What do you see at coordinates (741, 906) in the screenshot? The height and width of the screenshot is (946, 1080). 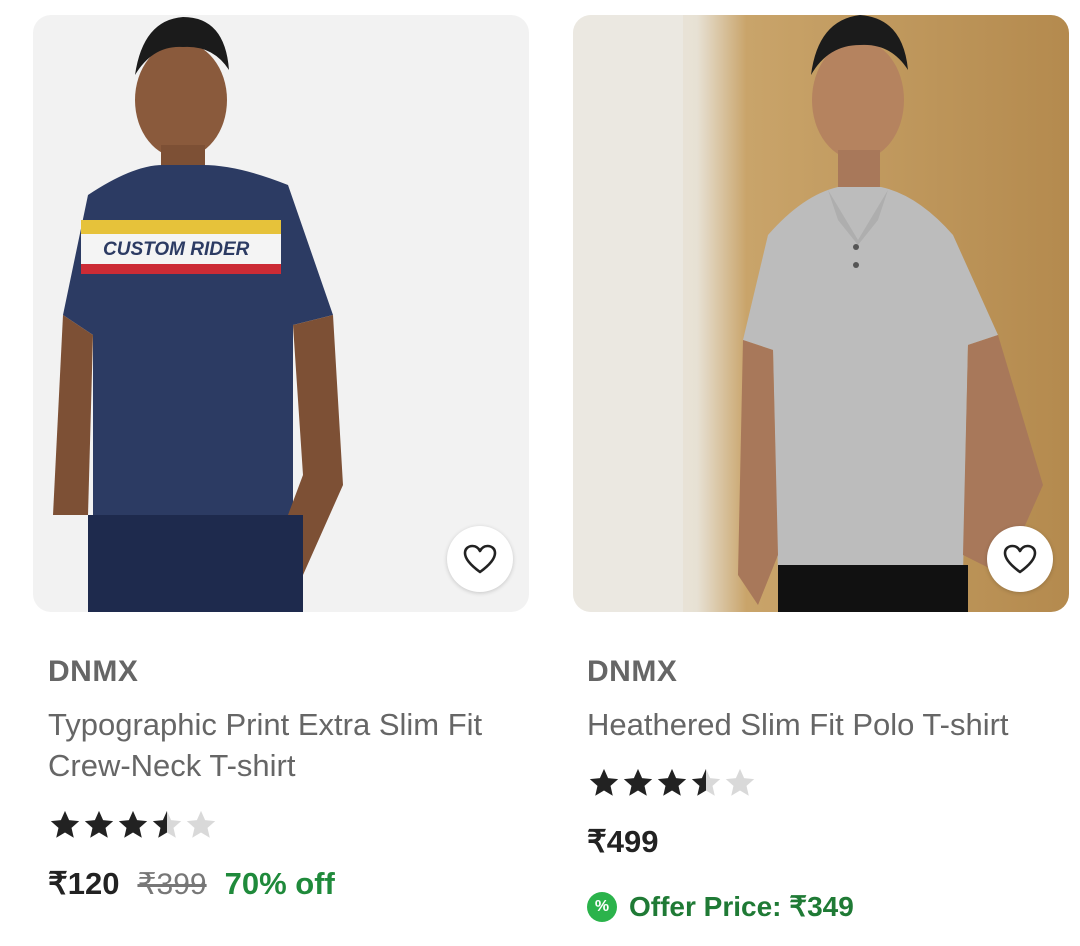 I see `offer-price-text: Offer Price: ₹349` at bounding box center [741, 906].